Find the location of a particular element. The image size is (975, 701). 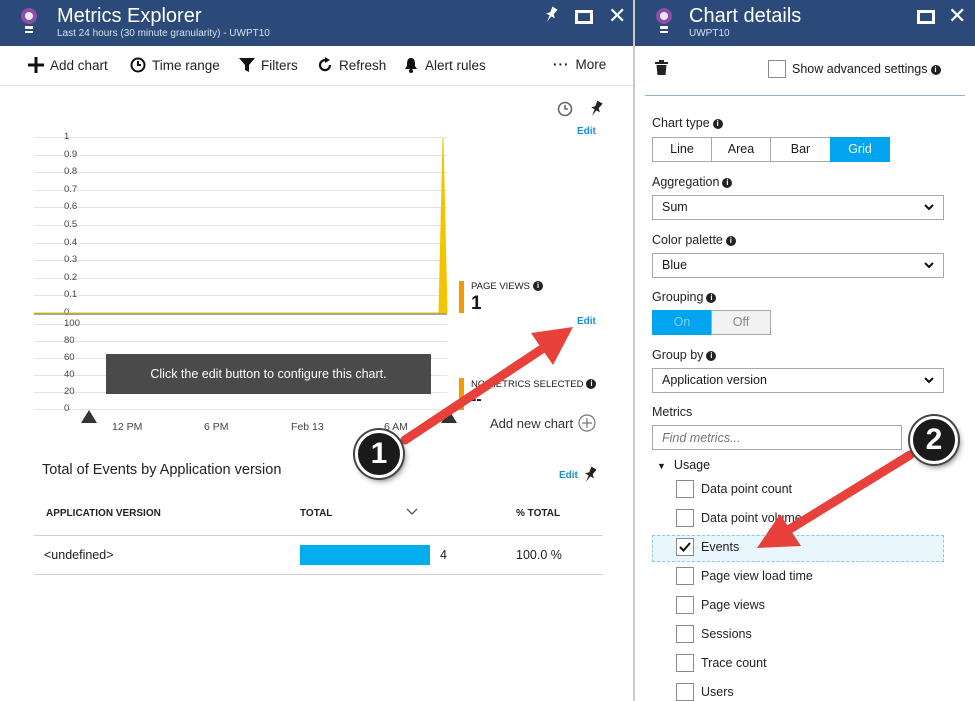

refresh-button: Refresh is located at coordinates (351, 65).